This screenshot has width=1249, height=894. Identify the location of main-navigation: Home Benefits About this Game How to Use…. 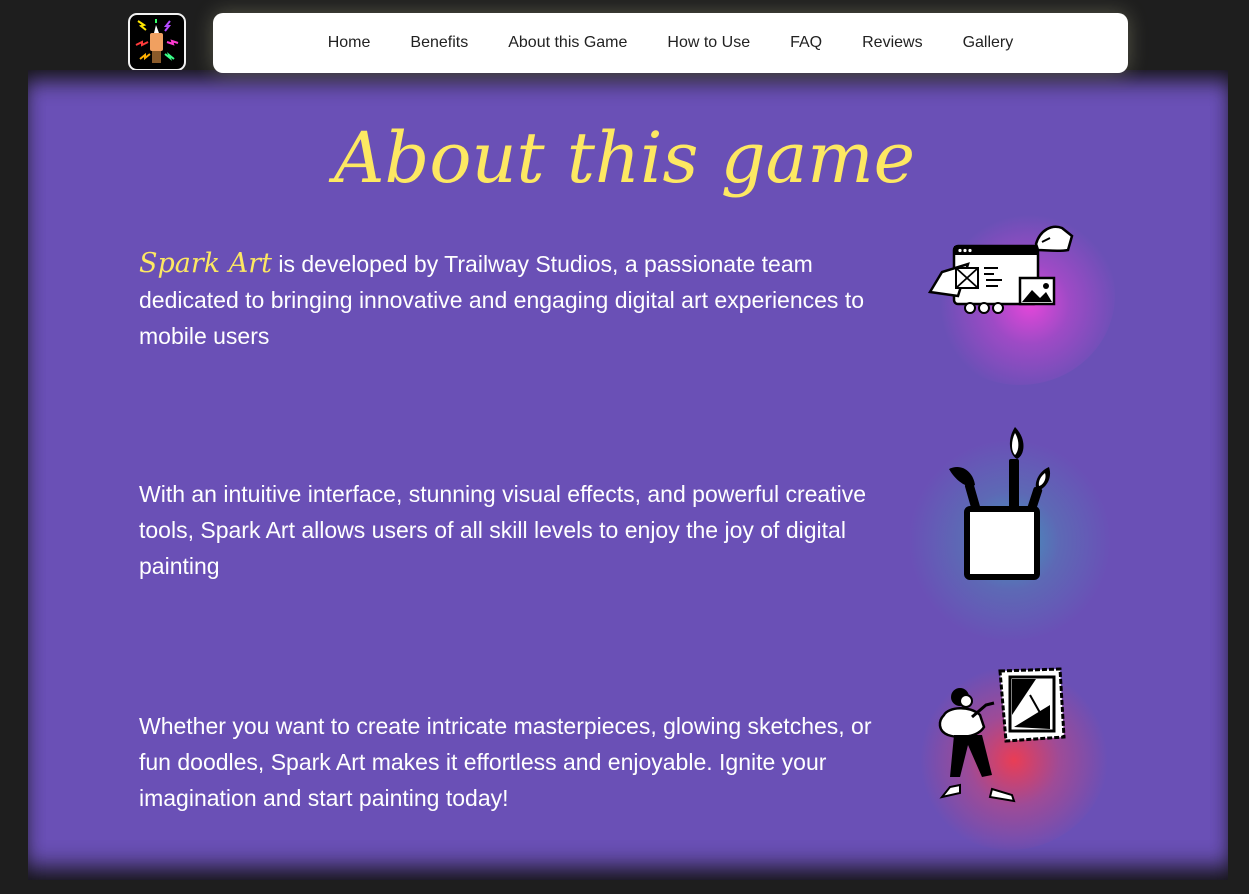
(670, 43).